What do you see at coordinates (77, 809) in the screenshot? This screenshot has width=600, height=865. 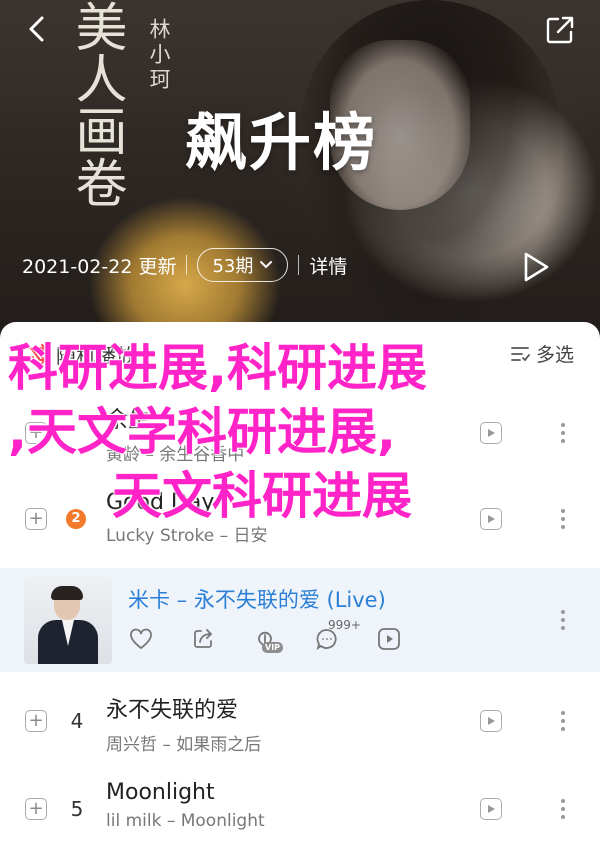 I see `rank-number: 5` at bounding box center [77, 809].